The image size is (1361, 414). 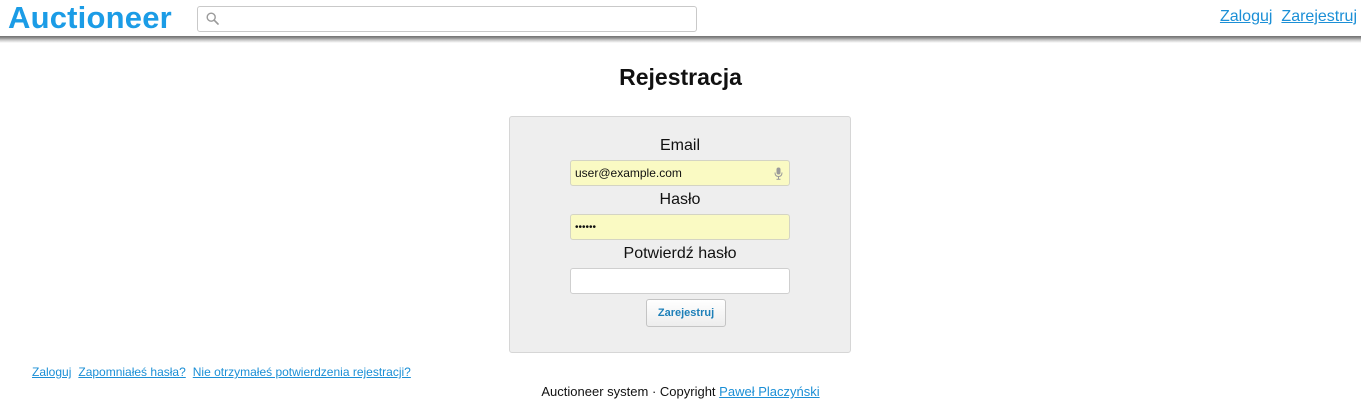 I want to click on password-field, so click(x=680, y=227).